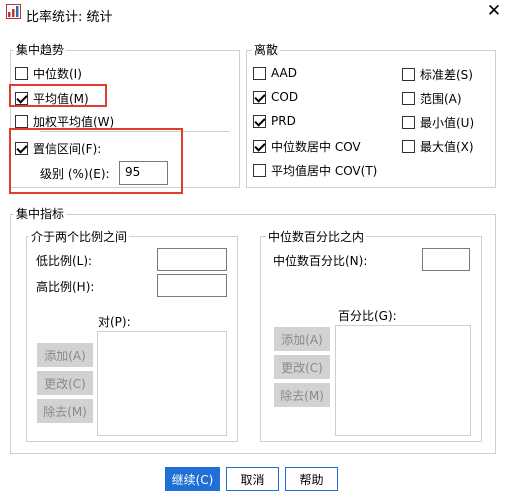 The image size is (508, 499). Describe the element at coordinates (446, 75) in the screenshot. I see `std-dev-label: 标准差(S)` at that location.